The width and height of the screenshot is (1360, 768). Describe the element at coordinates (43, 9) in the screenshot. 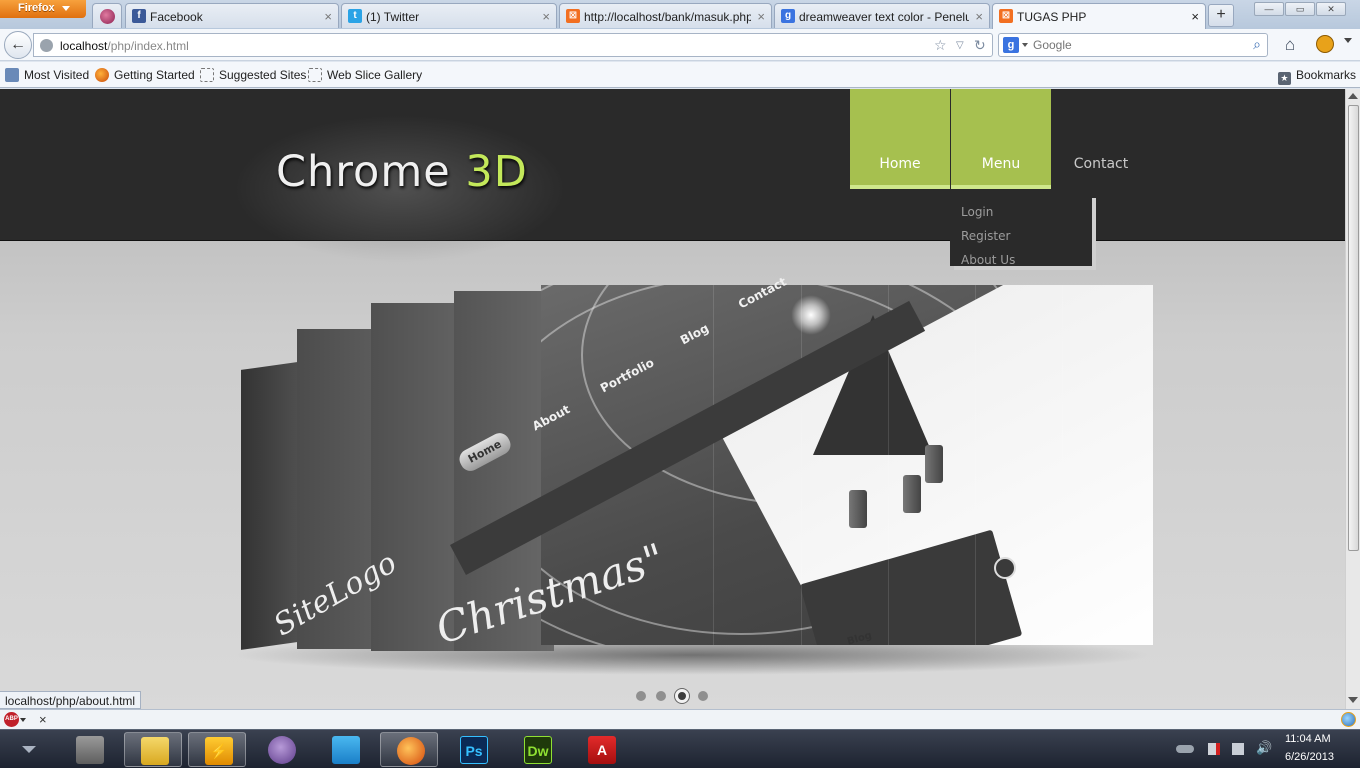

I see `firefox-menu-button: Firefox` at that location.